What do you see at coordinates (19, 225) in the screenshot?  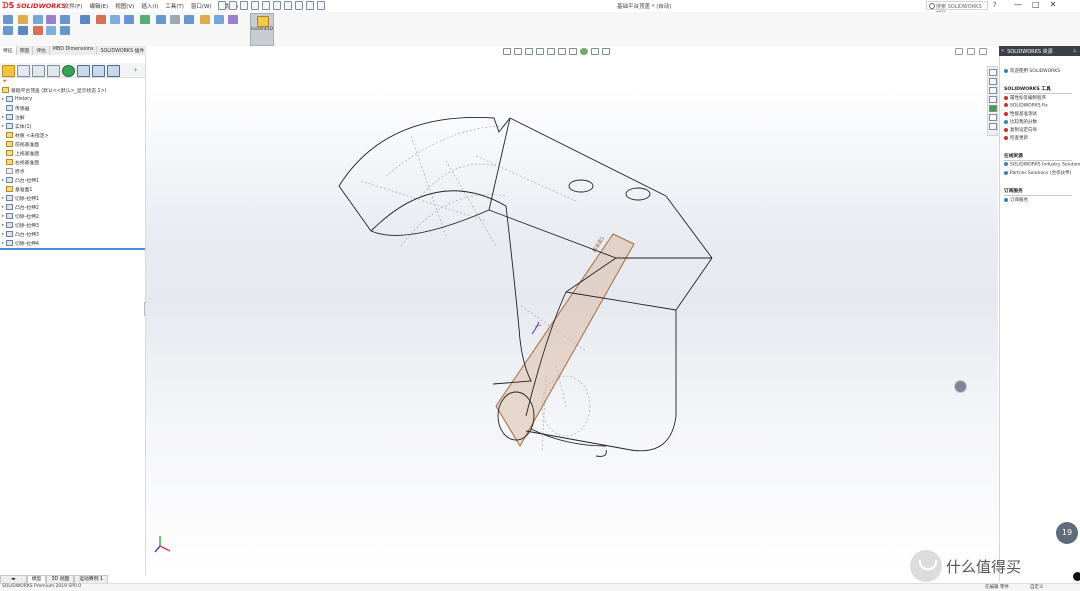 I see `tree-item: ▸ 切除-拉伸3` at bounding box center [19, 225].